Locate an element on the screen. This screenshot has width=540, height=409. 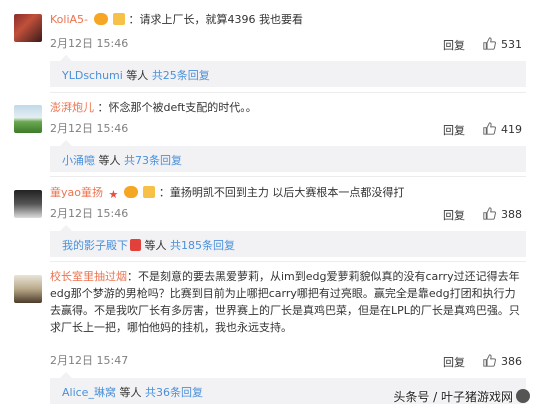
sub-replies: 我的影子殿下 等人 共185条回复 is located at coordinates (288, 241).